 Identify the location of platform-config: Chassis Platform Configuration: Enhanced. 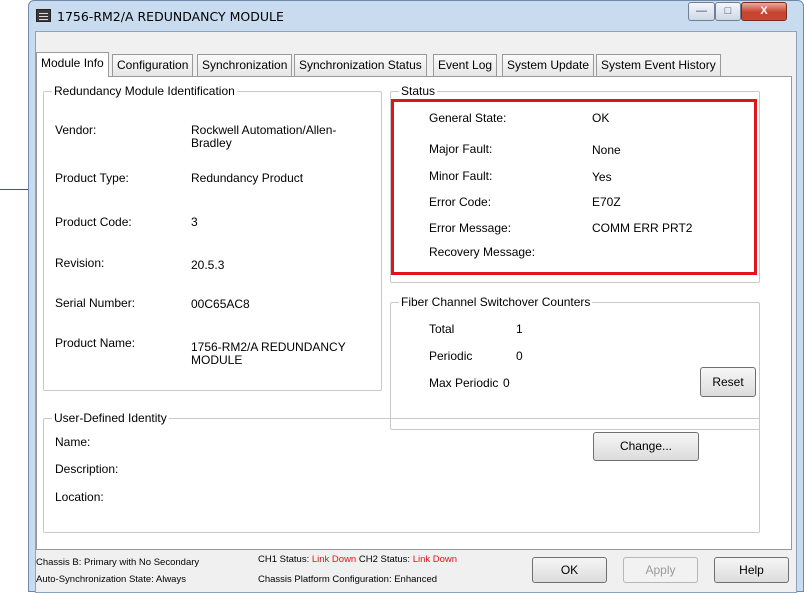
(348, 579).